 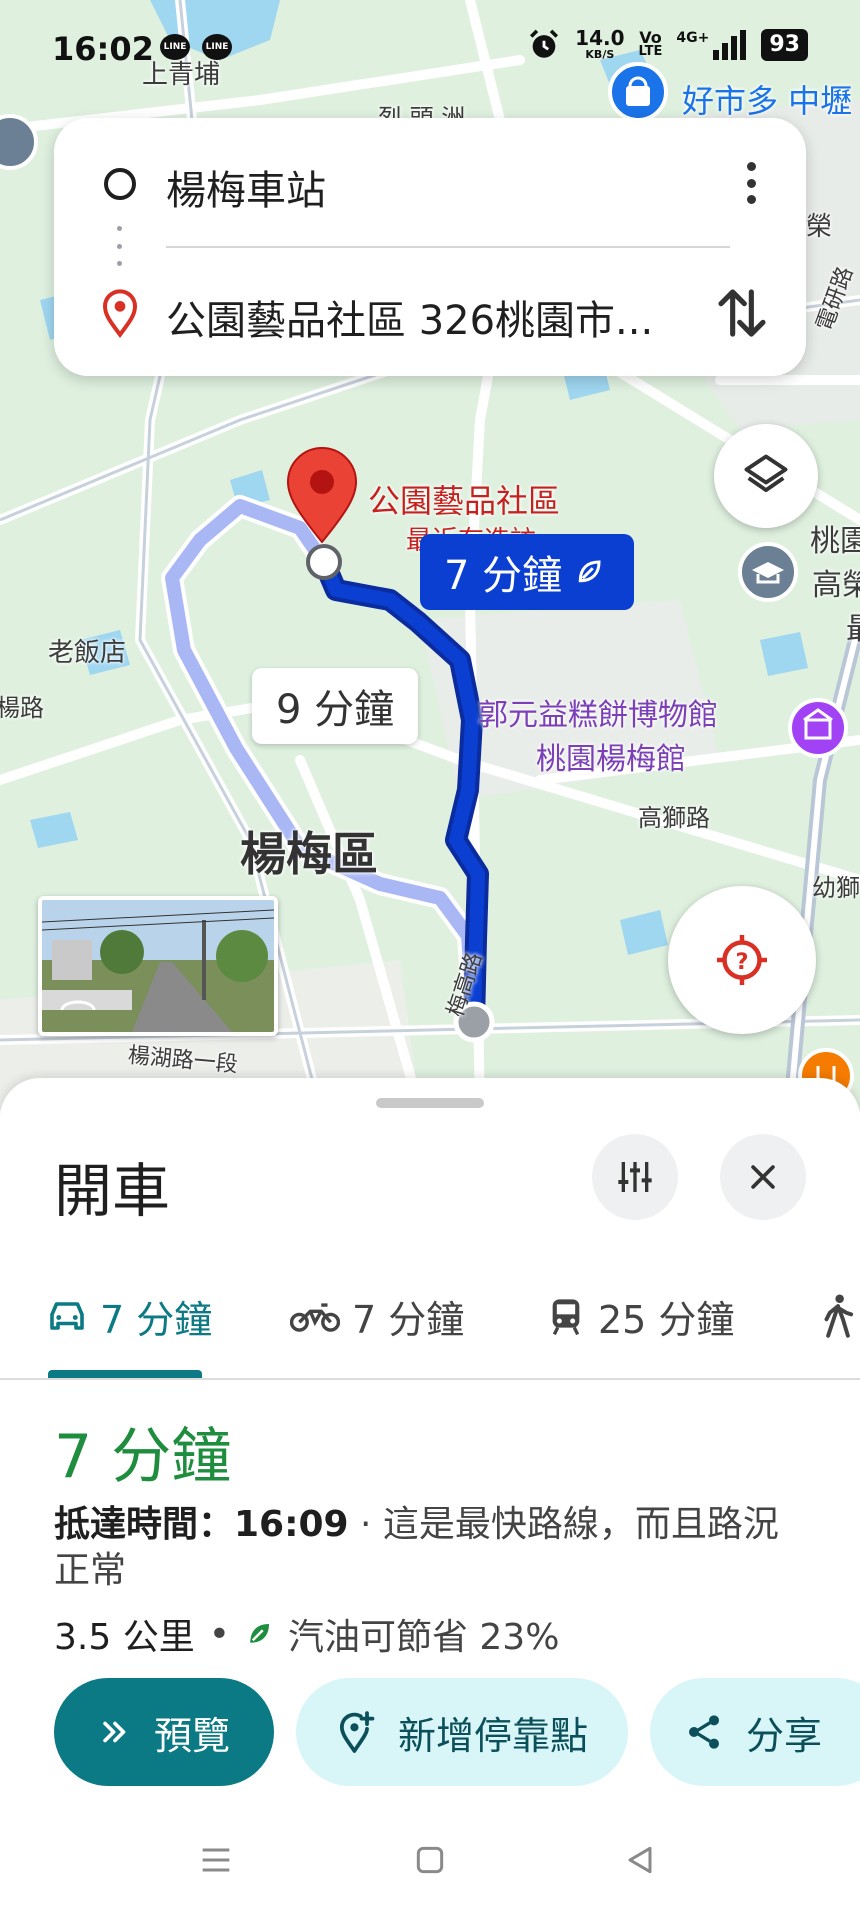 I want to click on layers-button, so click(x=766, y=476).